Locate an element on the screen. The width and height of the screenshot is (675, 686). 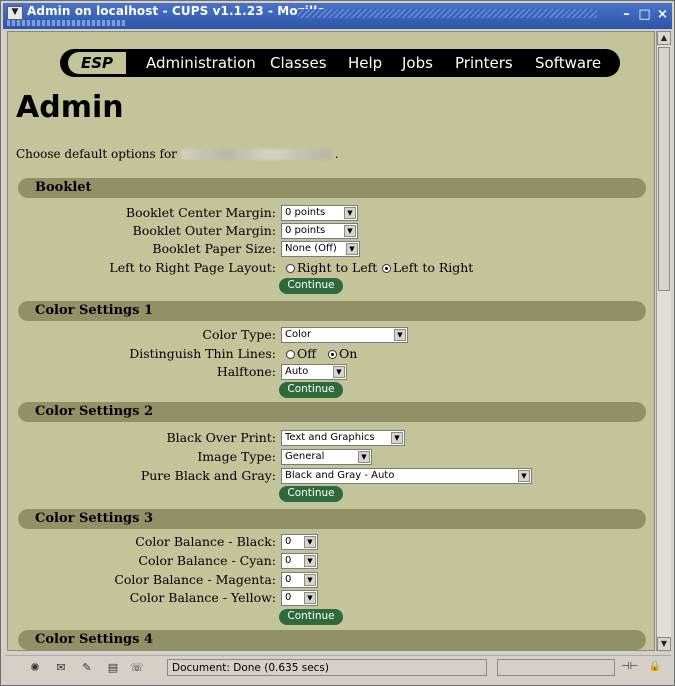
continue-button-booklet: Continue is located at coordinates (311, 286).